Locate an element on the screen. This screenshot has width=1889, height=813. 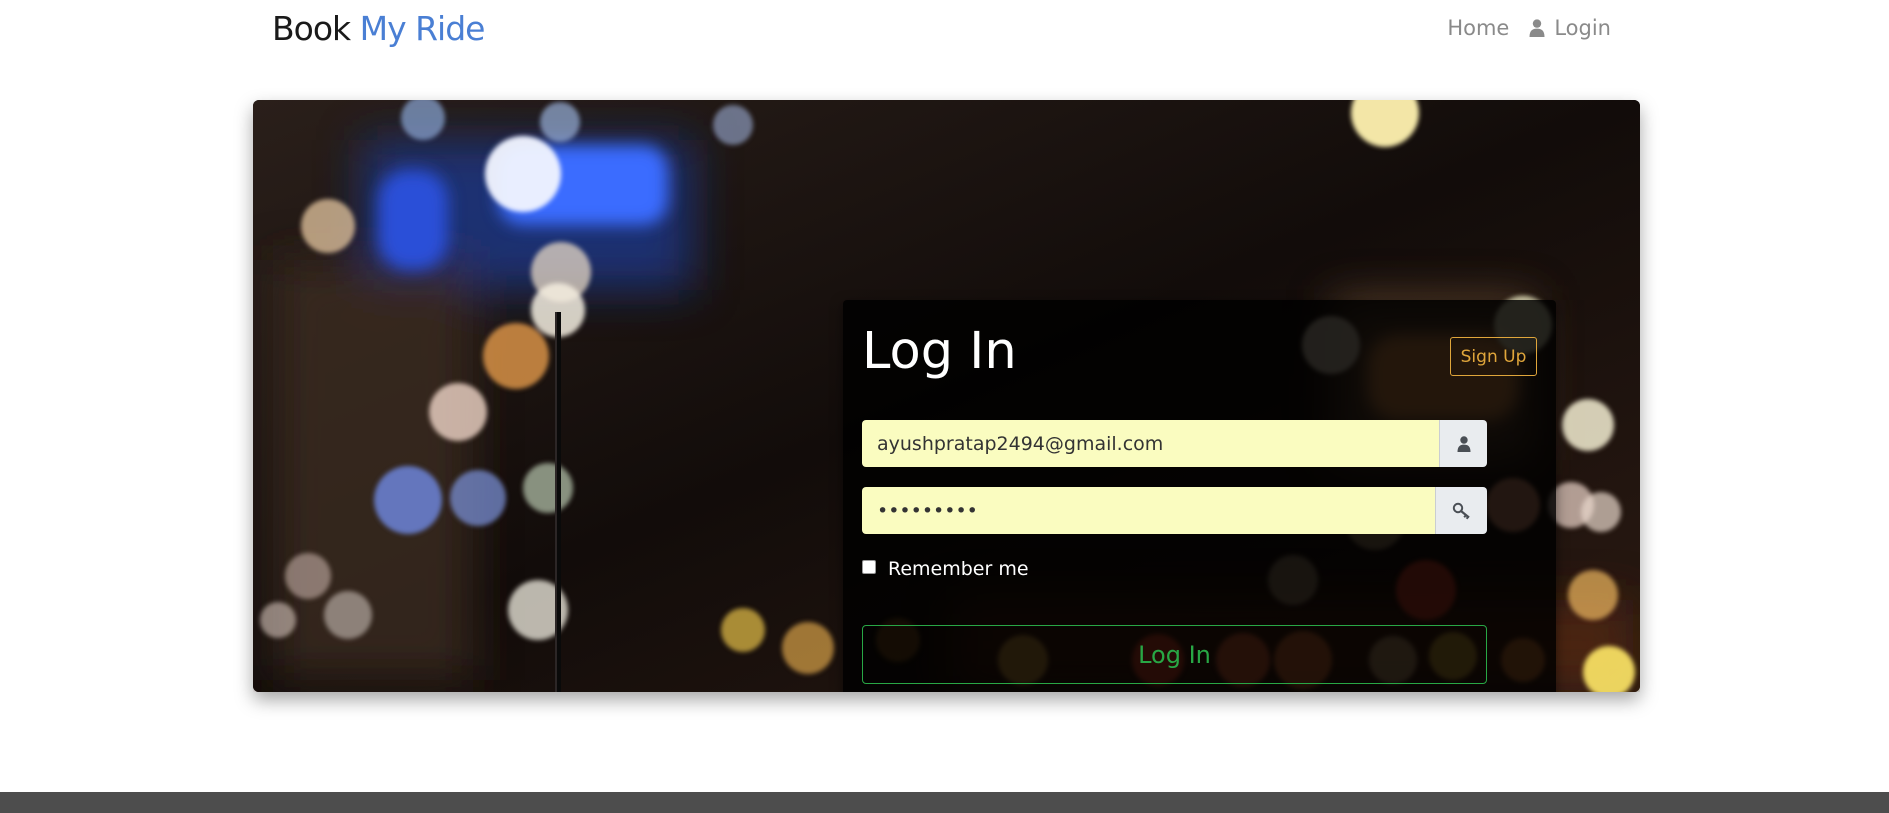
email-addon is located at coordinates (1463, 443).